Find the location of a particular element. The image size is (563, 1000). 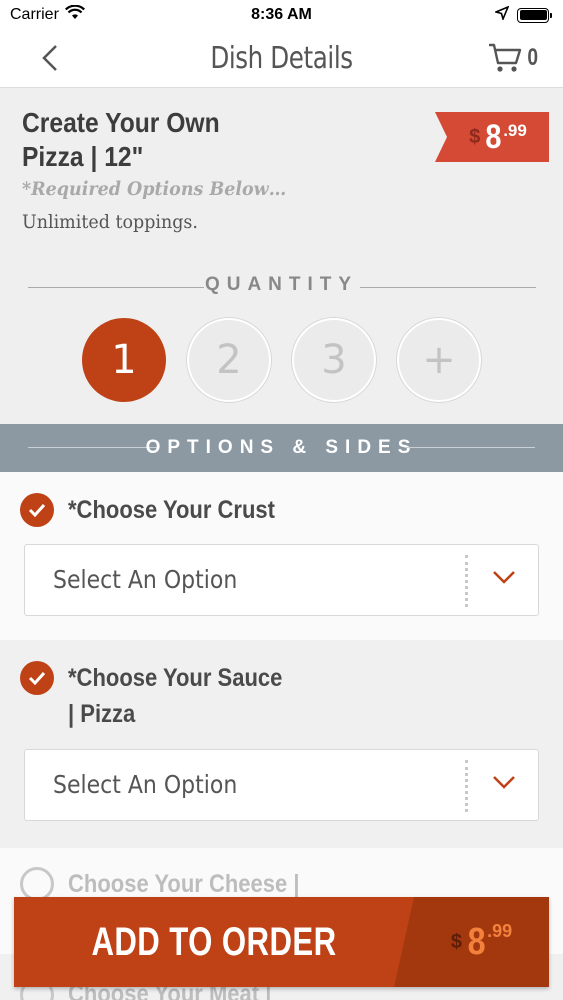

options-header-label: OPTIONS & SIDES is located at coordinates (281, 447).